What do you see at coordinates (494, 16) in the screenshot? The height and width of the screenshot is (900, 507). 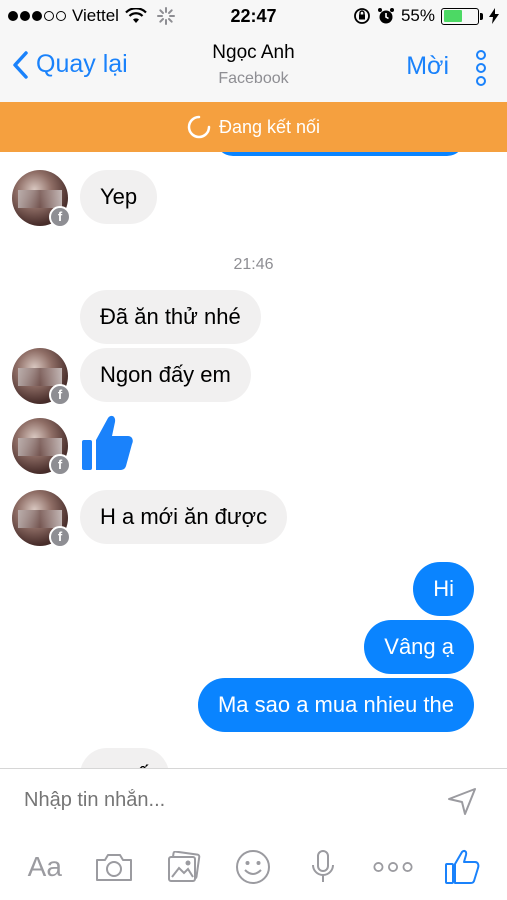 I see `charging-bolt-icon` at bounding box center [494, 16].